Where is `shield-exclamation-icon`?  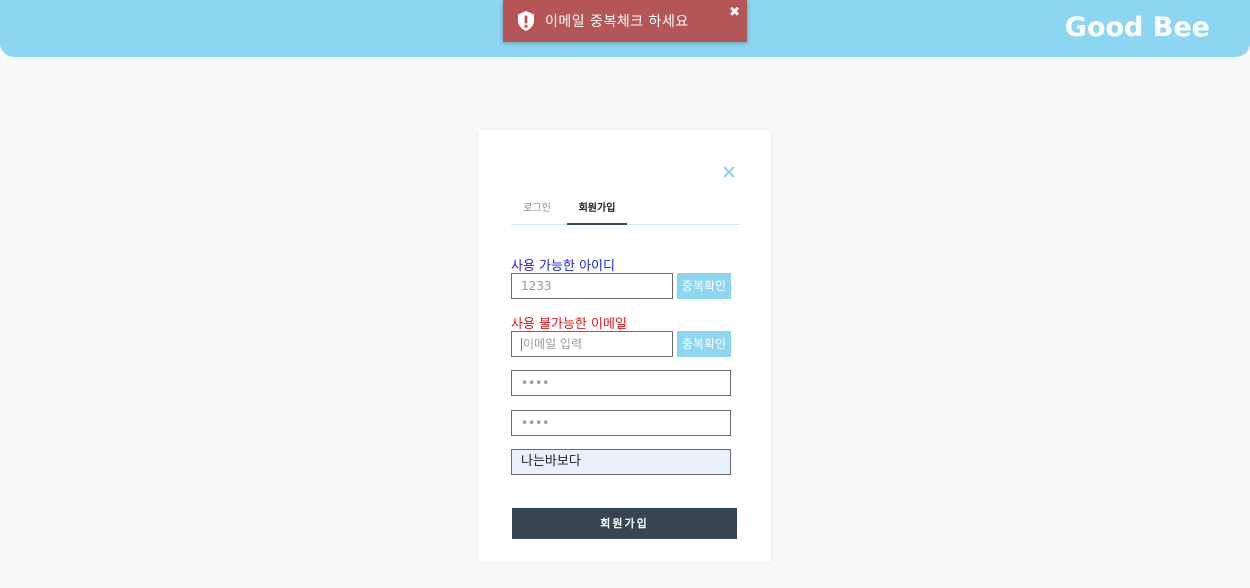
shield-exclamation-icon is located at coordinates (526, 21).